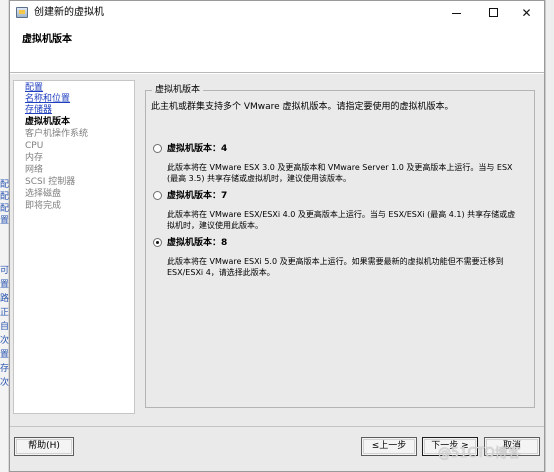 The height and width of the screenshot is (472, 554). I want to click on help-button: 帮助(H), so click(44, 446).